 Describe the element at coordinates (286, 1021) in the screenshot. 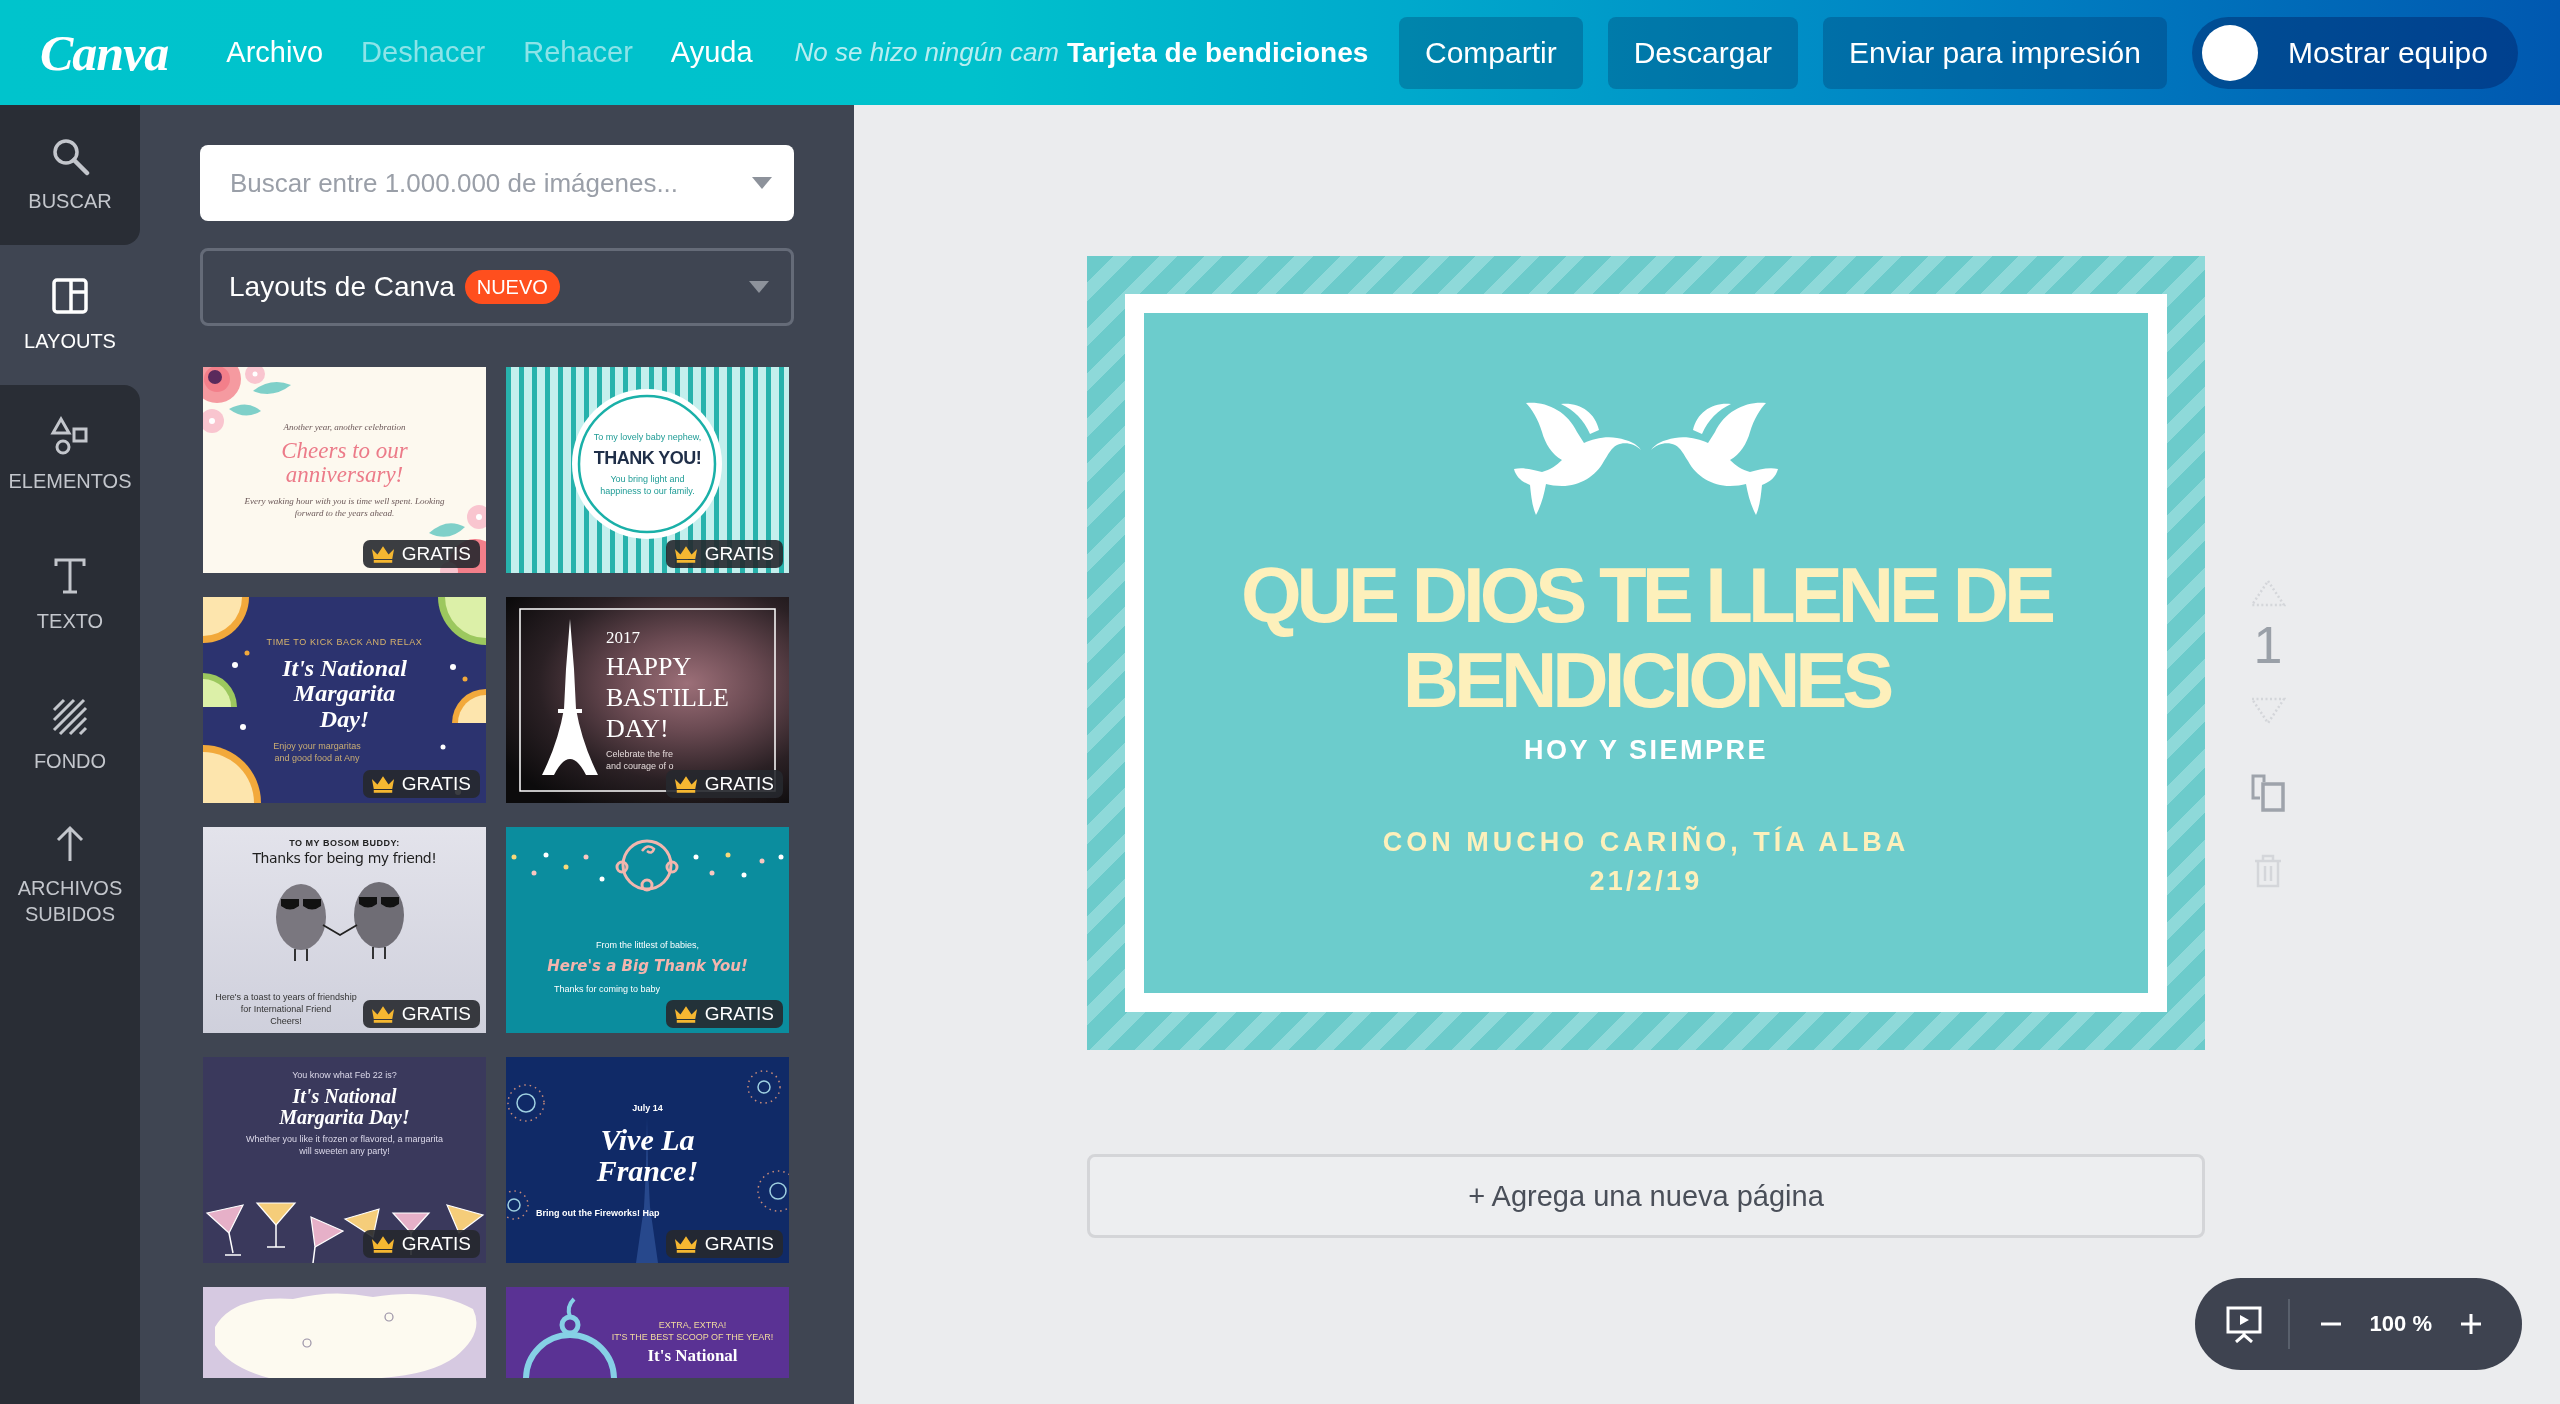

I see `template-caption: Cheers!` at that location.